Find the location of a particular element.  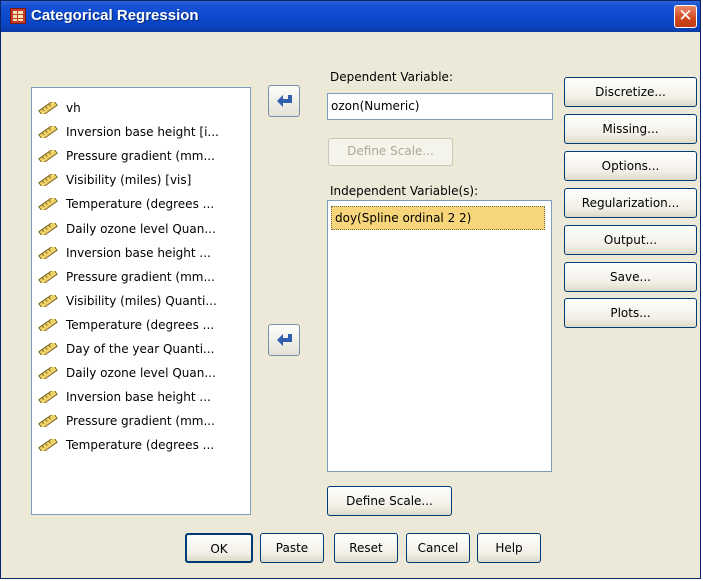

ok-button: OK is located at coordinates (219, 548).